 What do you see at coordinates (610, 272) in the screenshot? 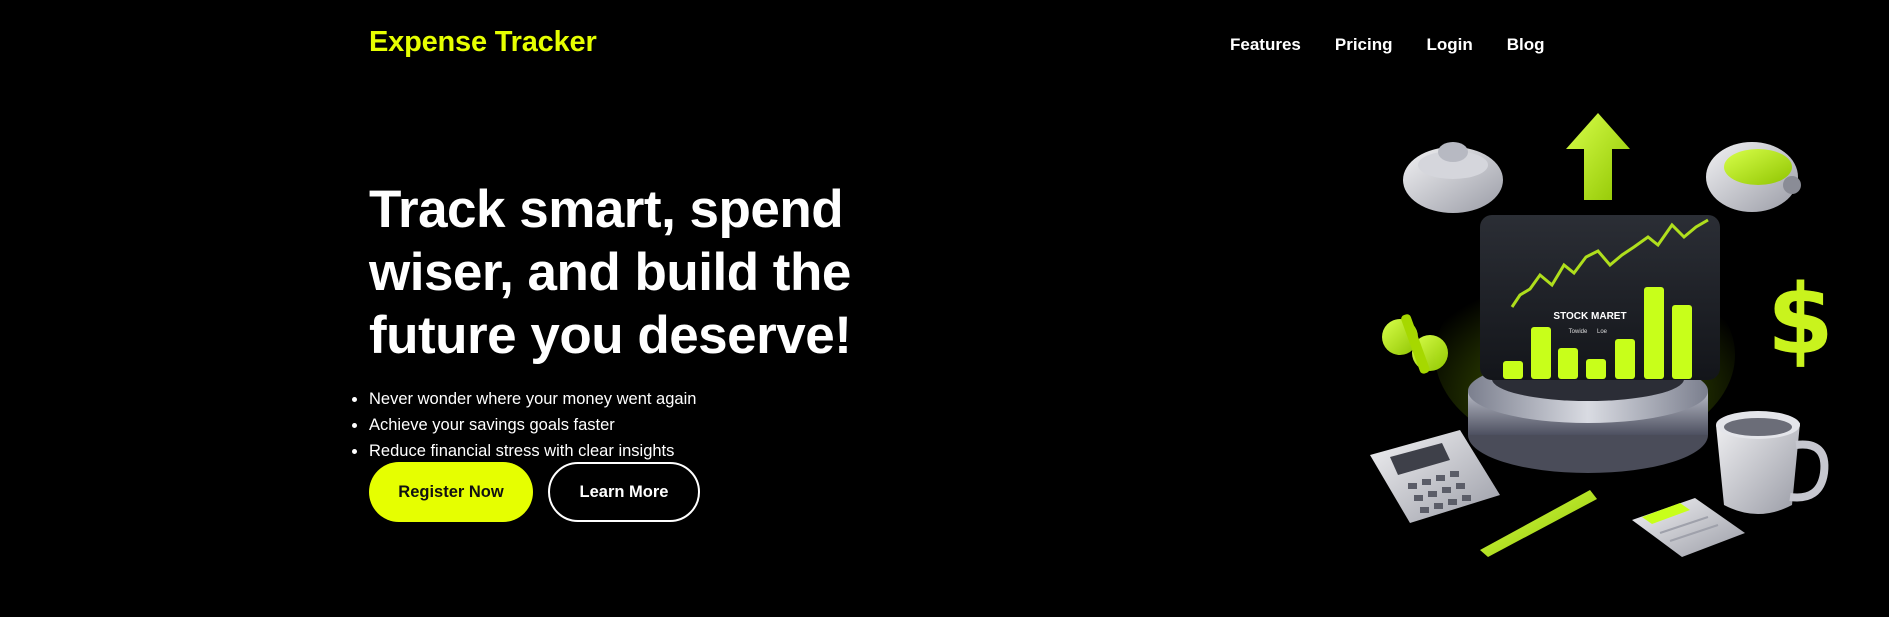
I see `headline-line-2: wiser, and build the` at bounding box center [610, 272].